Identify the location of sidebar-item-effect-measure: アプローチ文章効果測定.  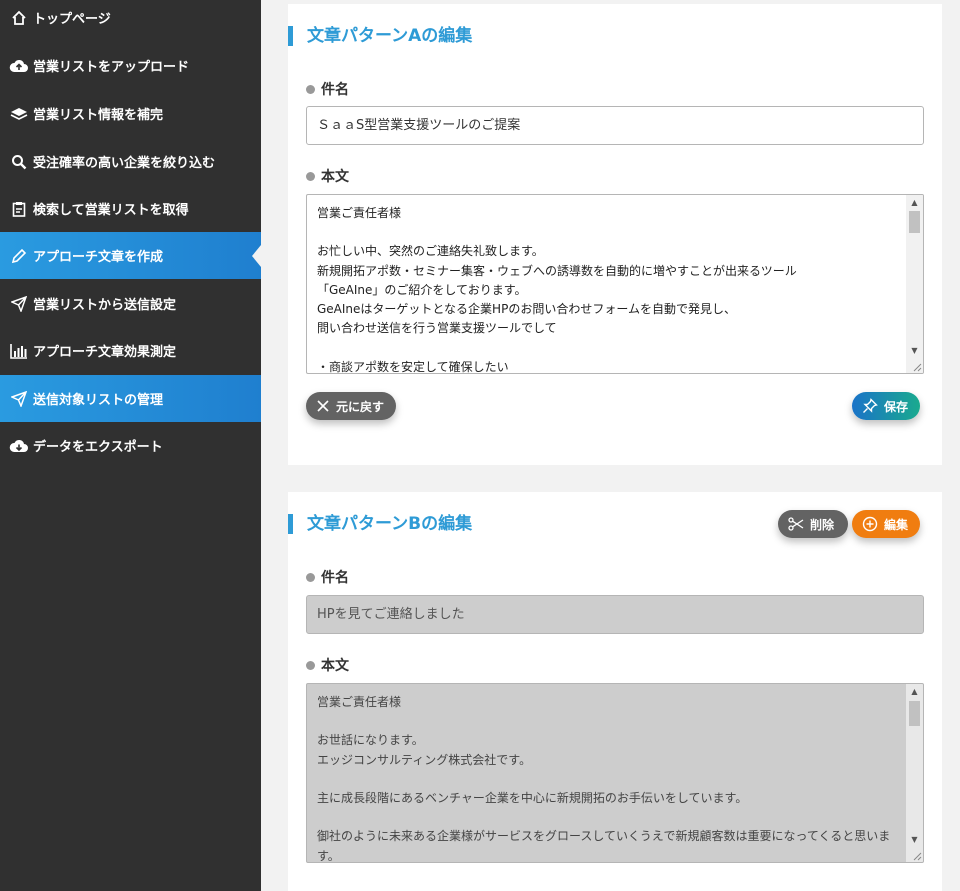
(130, 350).